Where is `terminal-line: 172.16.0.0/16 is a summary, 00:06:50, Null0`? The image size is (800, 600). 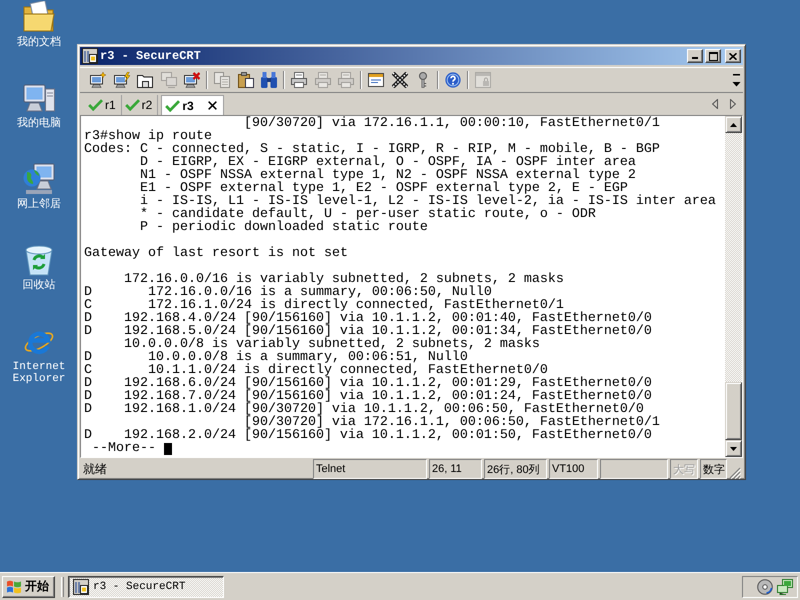
terminal-line: 172.16.0.0/16 is a summary, 00:06:50, Null0 is located at coordinates (320, 292).